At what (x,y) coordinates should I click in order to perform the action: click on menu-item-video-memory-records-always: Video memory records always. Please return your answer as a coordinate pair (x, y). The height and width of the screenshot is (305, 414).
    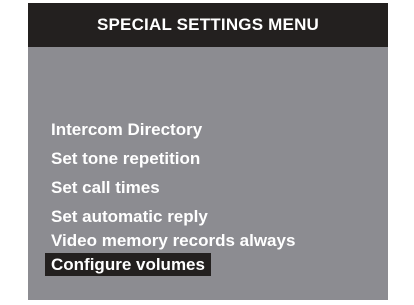
    Looking at the image, I should click on (173, 240).